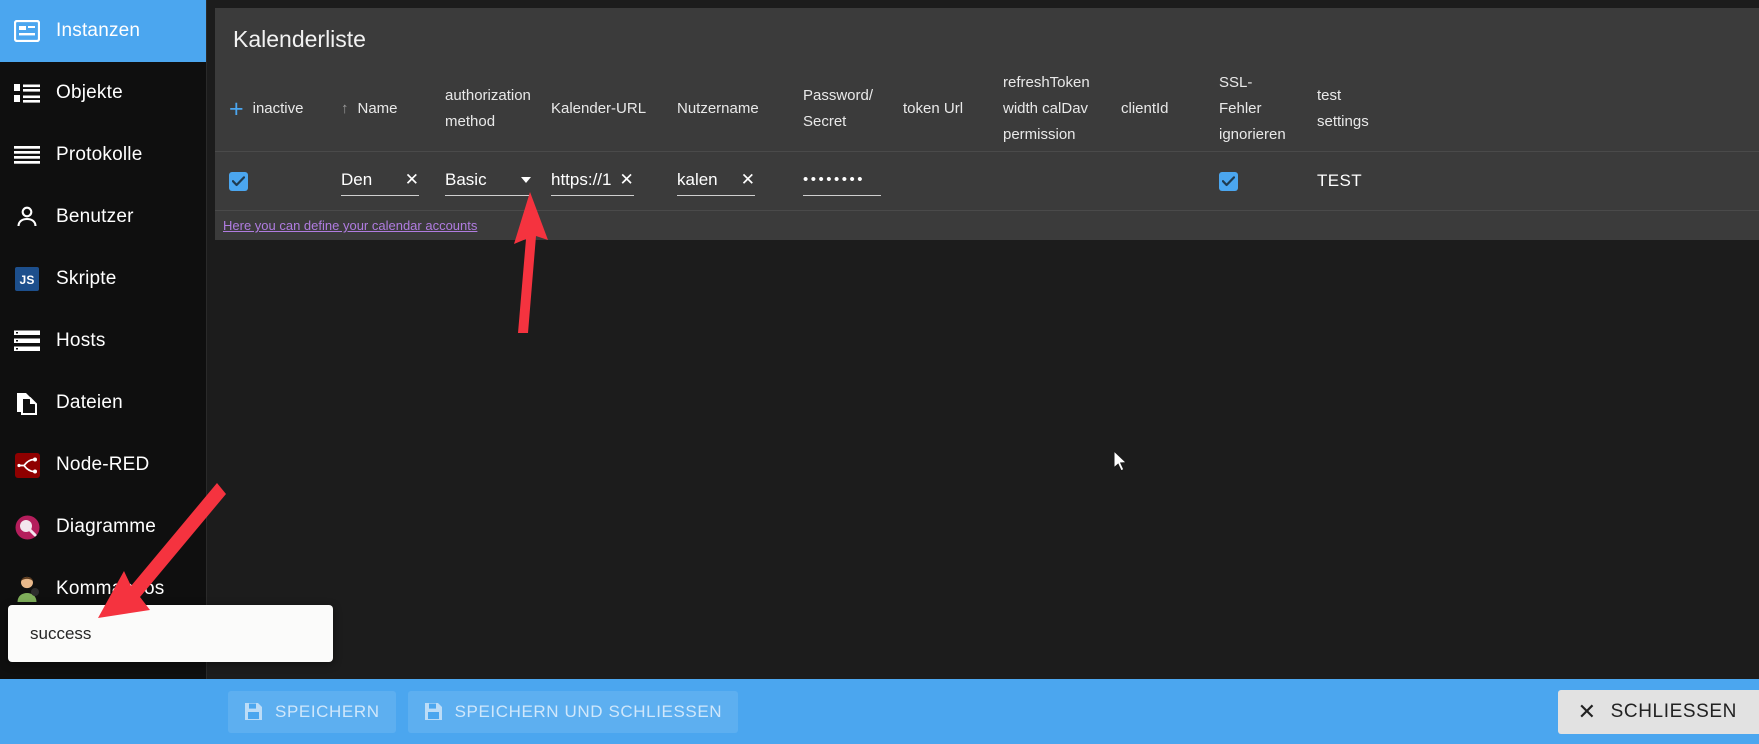 The height and width of the screenshot is (744, 1759). I want to click on column-header-client-id: clientId, so click(1164, 109).